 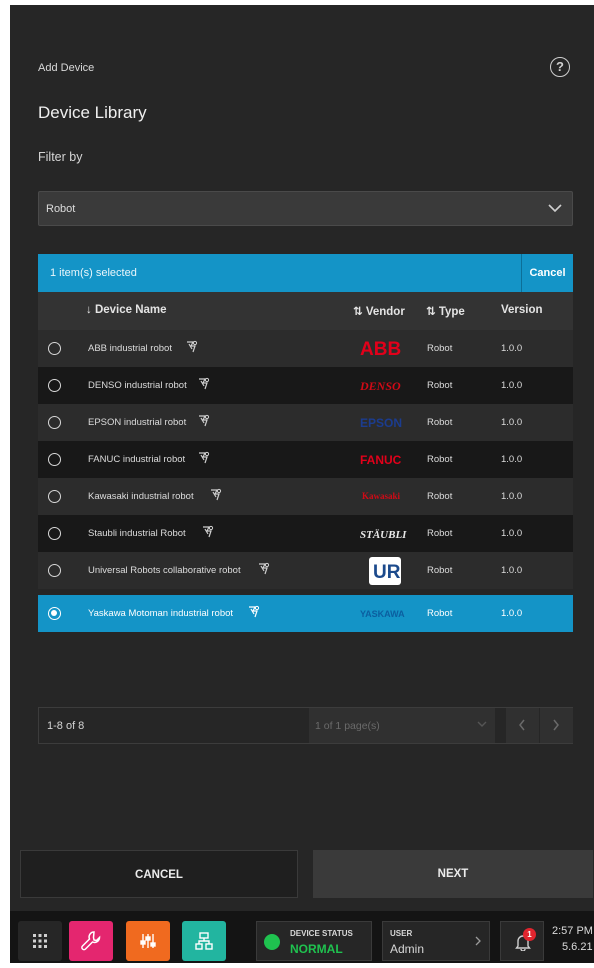 I want to click on clock-date: 5.6.21, so click(x=577, y=947).